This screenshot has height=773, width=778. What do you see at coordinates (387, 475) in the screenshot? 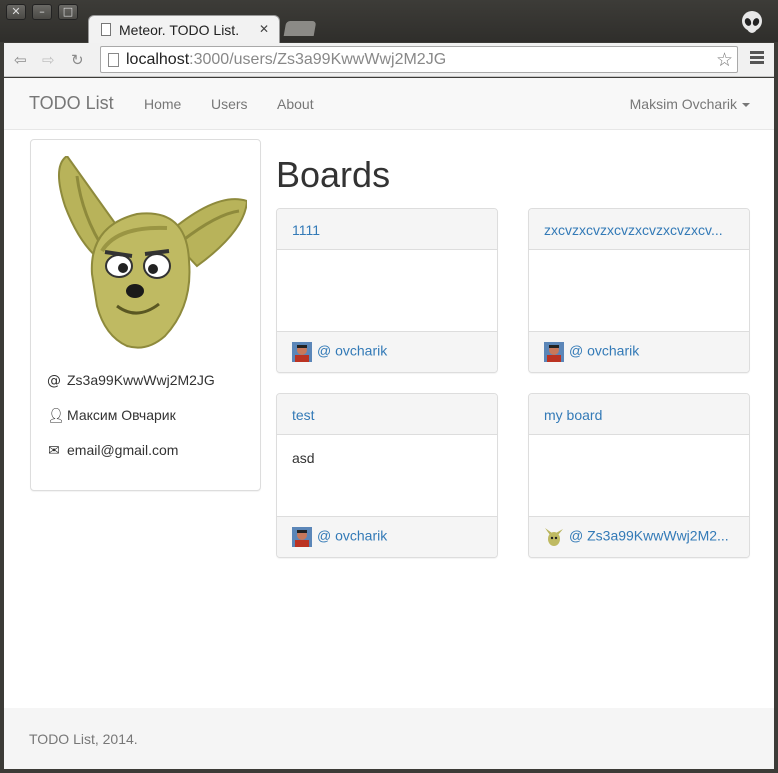
I see `board-card: test asd @ ovcharik` at bounding box center [387, 475].